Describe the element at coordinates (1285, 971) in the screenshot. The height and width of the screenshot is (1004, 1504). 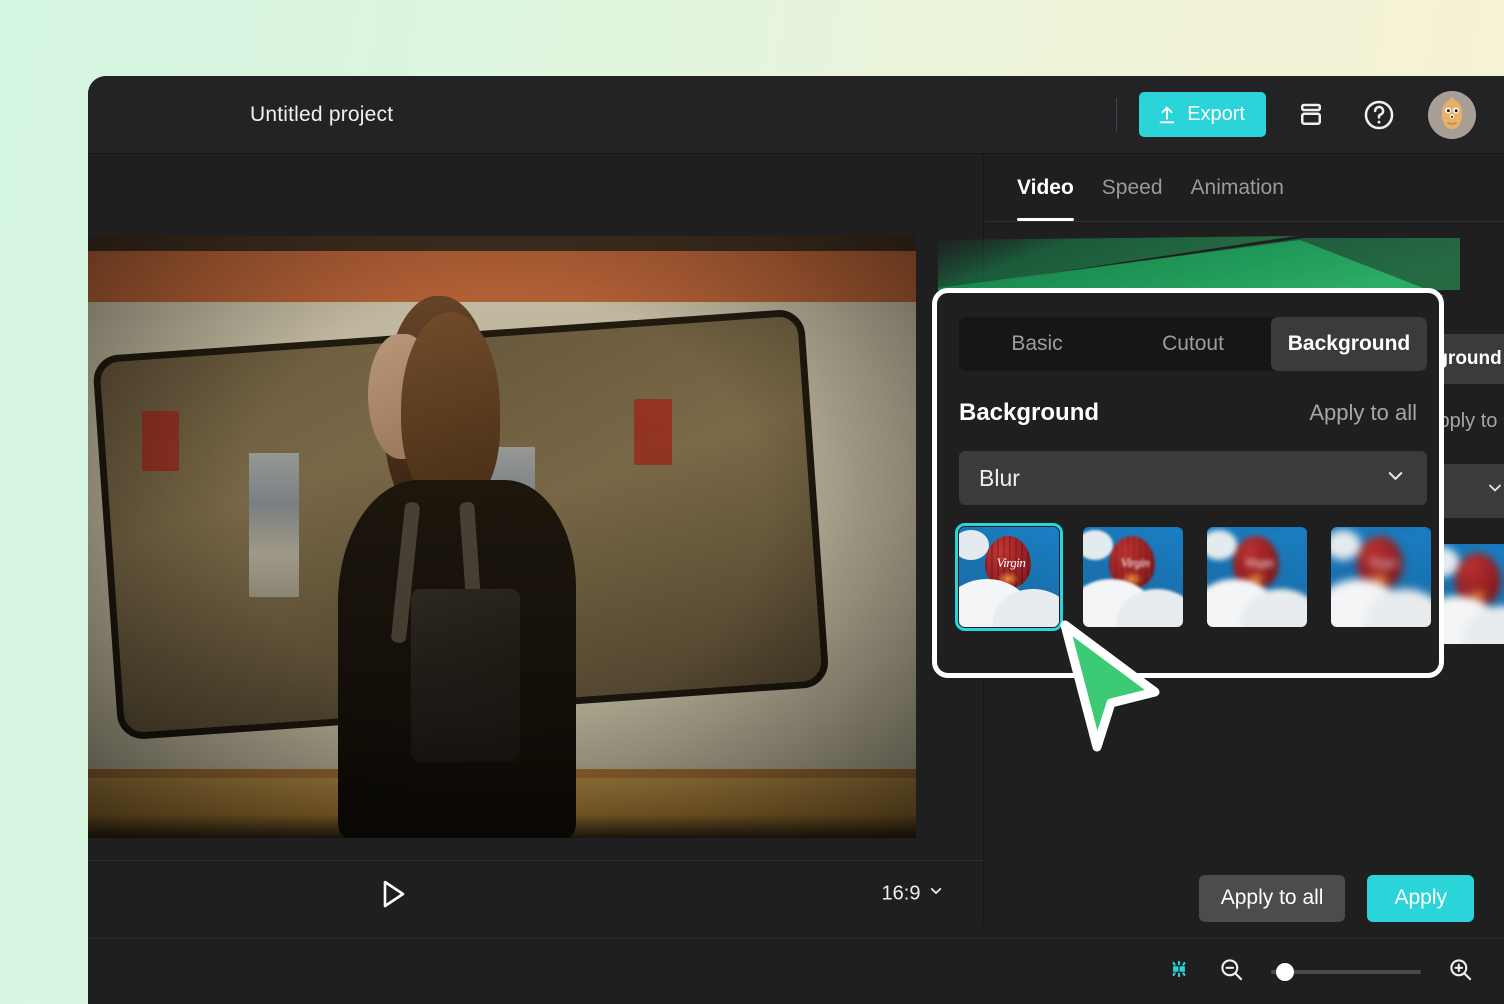
I see `zoom-slider-handle` at that location.